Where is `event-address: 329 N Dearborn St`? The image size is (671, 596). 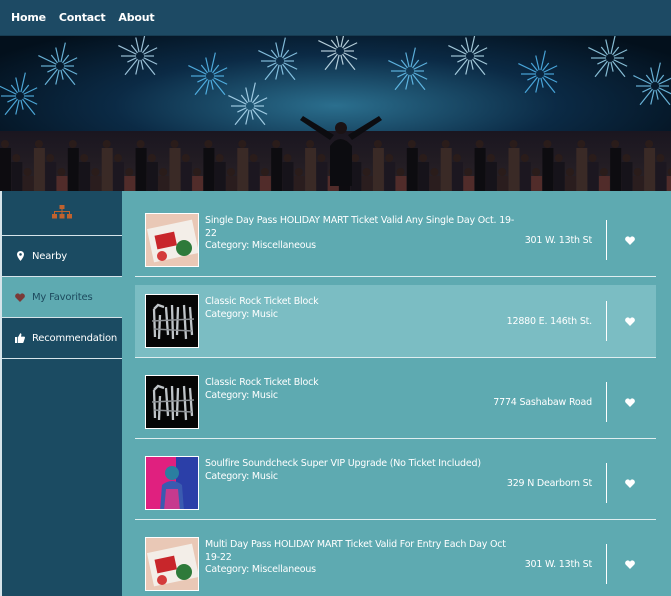
event-address: 329 N Dearborn St is located at coordinates (549, 483).